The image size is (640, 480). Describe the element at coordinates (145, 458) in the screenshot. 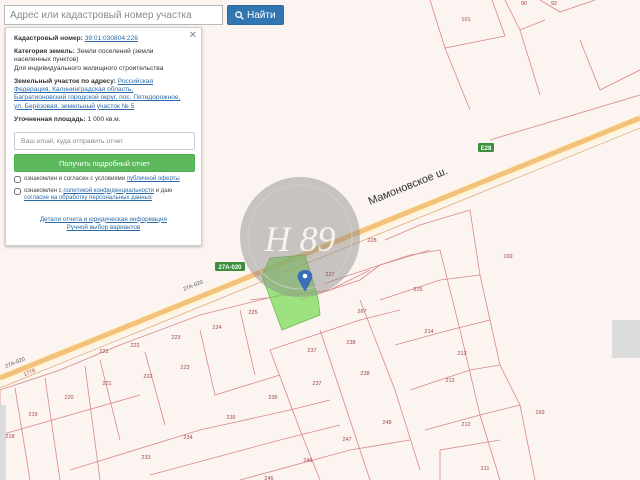

I see `parcel-number: 233` at that location.